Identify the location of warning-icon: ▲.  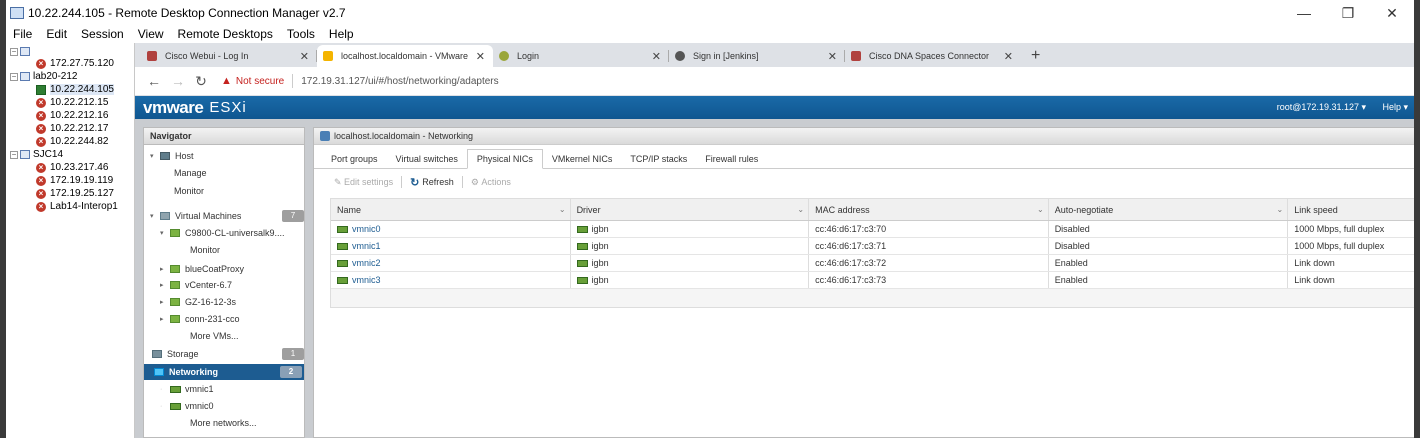
(226, 81).